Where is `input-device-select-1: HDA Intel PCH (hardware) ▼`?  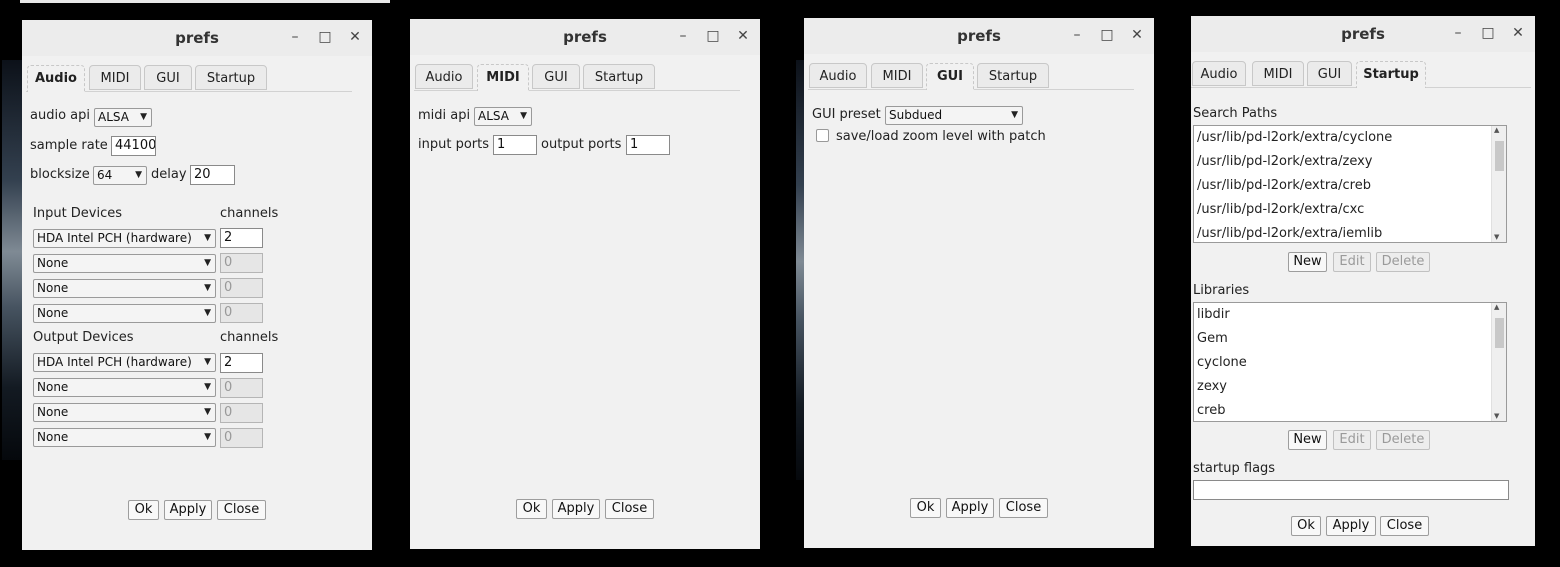 input-device-select-1: HDA Intel PCH (hardware) ▼ is located at coordinates (124, 238).